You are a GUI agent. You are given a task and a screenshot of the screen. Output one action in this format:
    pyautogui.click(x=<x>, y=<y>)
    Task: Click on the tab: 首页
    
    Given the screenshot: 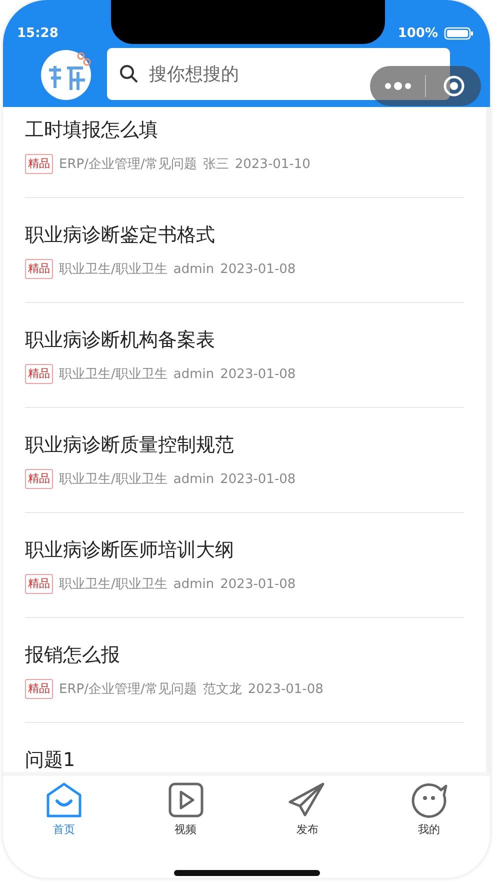 What is the action you would take?
    pyautogui.click(x=64, y=810)
    